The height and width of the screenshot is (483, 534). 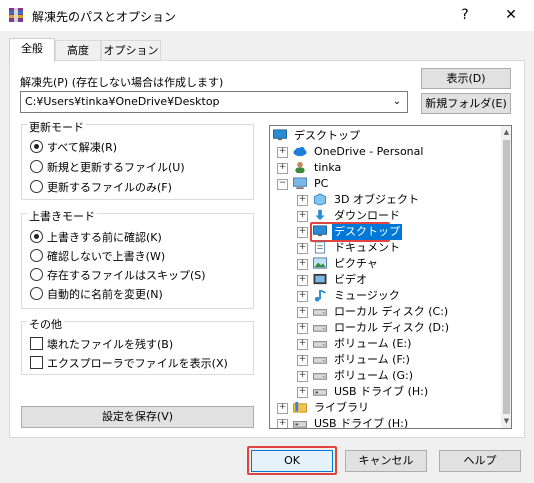 I want to click on cancel-button: キャンセル, so click(x=386, y=461).